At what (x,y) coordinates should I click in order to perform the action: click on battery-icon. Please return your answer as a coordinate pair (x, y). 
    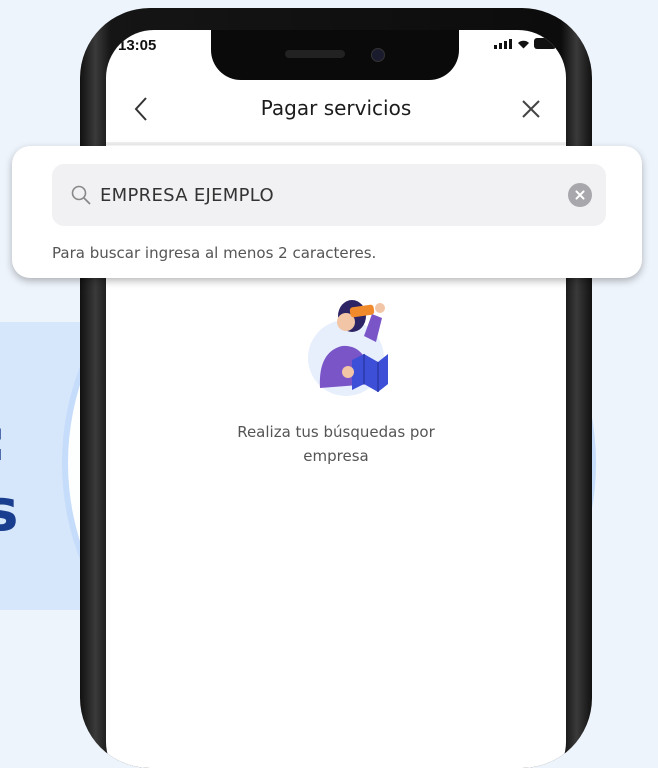
    Looking at the image, I should click on (545, 43).